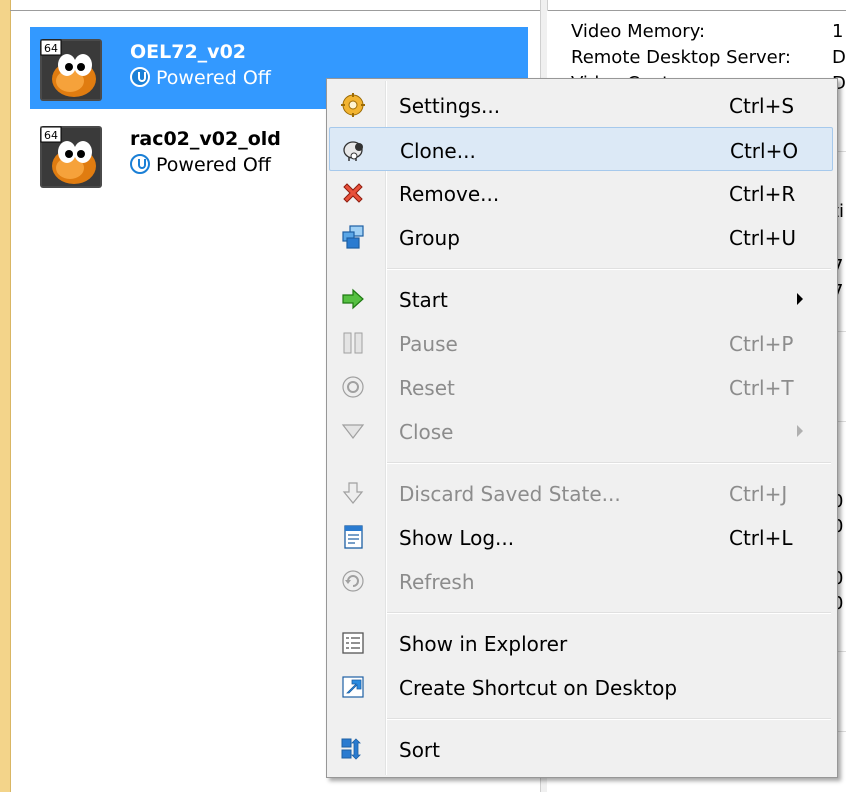  Describe the element at coordinates (581, 149) in the screenshot. I see `menu-item-clone: Clone... Ctrl+O` at that location.